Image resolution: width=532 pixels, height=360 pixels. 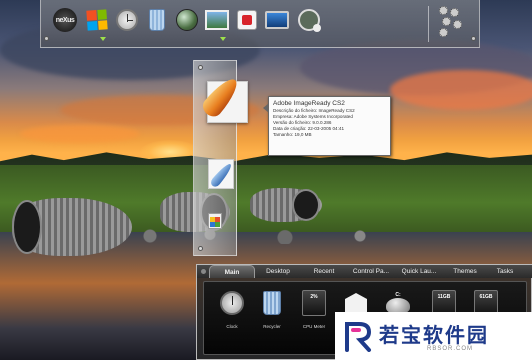 What do you see at coordinates (454, 22) in the screenshot?
I see `gear-cluster-icon` at bounding box center [454, 22].